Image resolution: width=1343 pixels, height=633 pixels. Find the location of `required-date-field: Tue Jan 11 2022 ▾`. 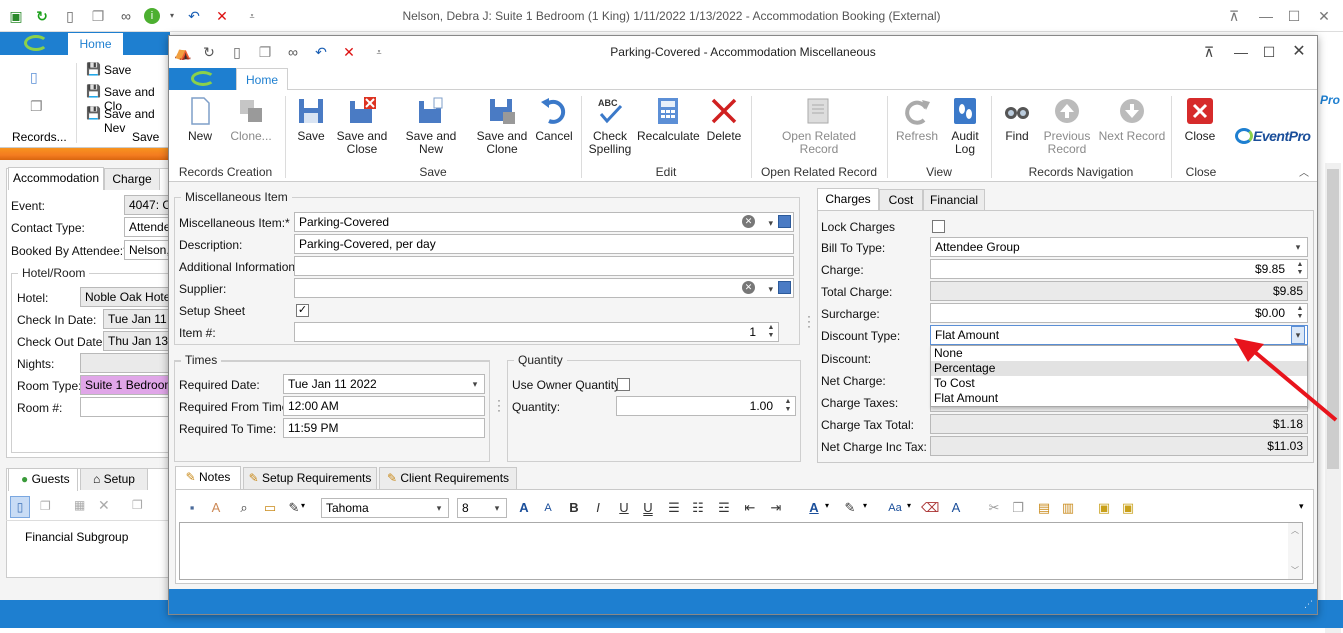

required-date-field: Tue Jan 11 2022 ▾ is located at coordinates (384, 384).